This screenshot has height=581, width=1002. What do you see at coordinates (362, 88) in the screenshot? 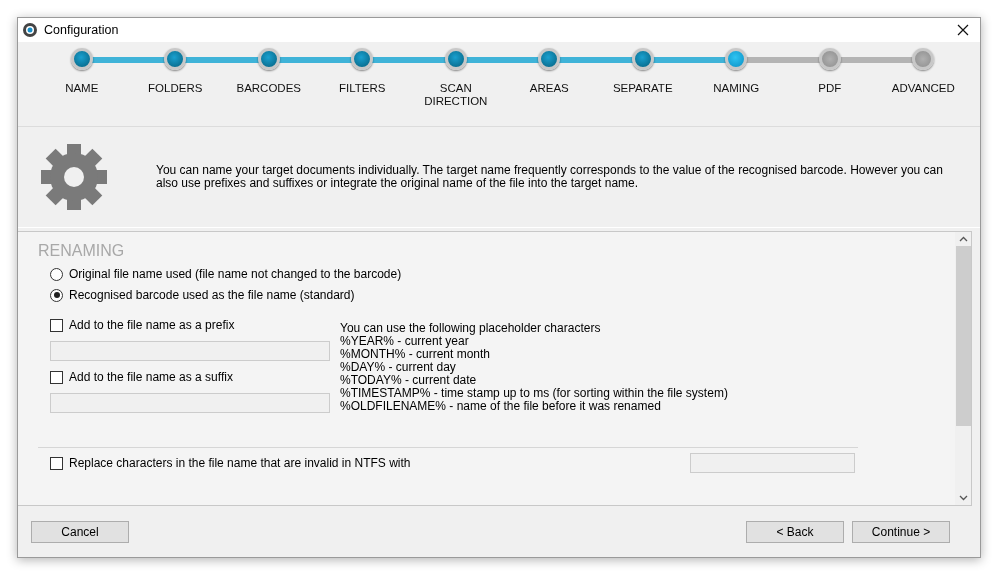
I see `step-label: FILTERS` at bounding box center [362, 88].